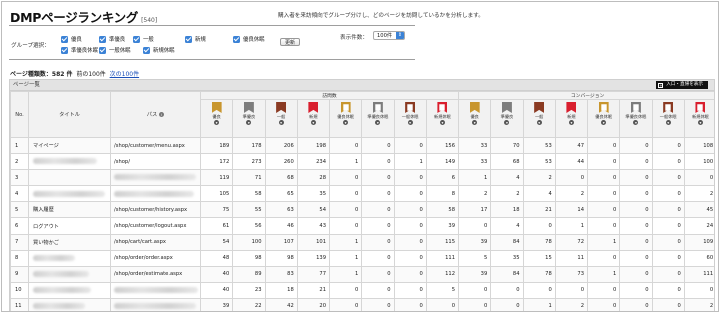 The width and height of the screenshot is (720, 313). What do you see at coordinates (159, 50) in the screenshot?
I see `group-checkbox: 新規休眠` at bounding box center [159, 50].